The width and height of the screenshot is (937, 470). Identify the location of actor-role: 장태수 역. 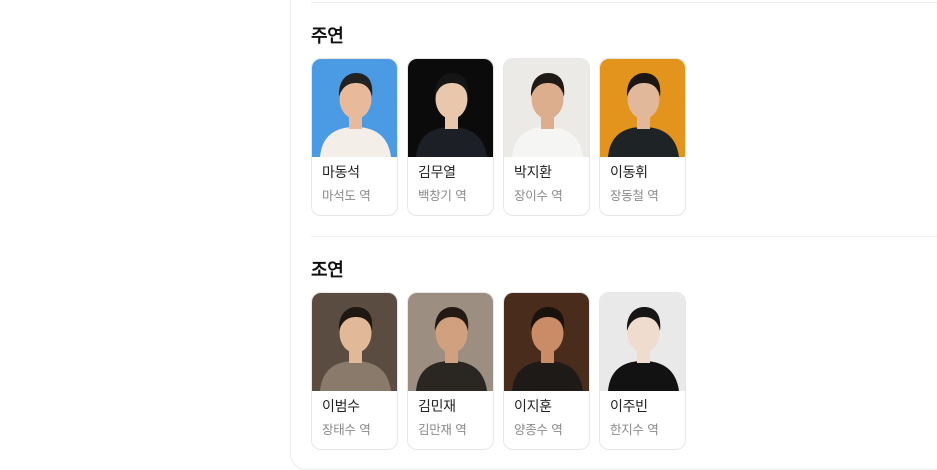
(346, 429).